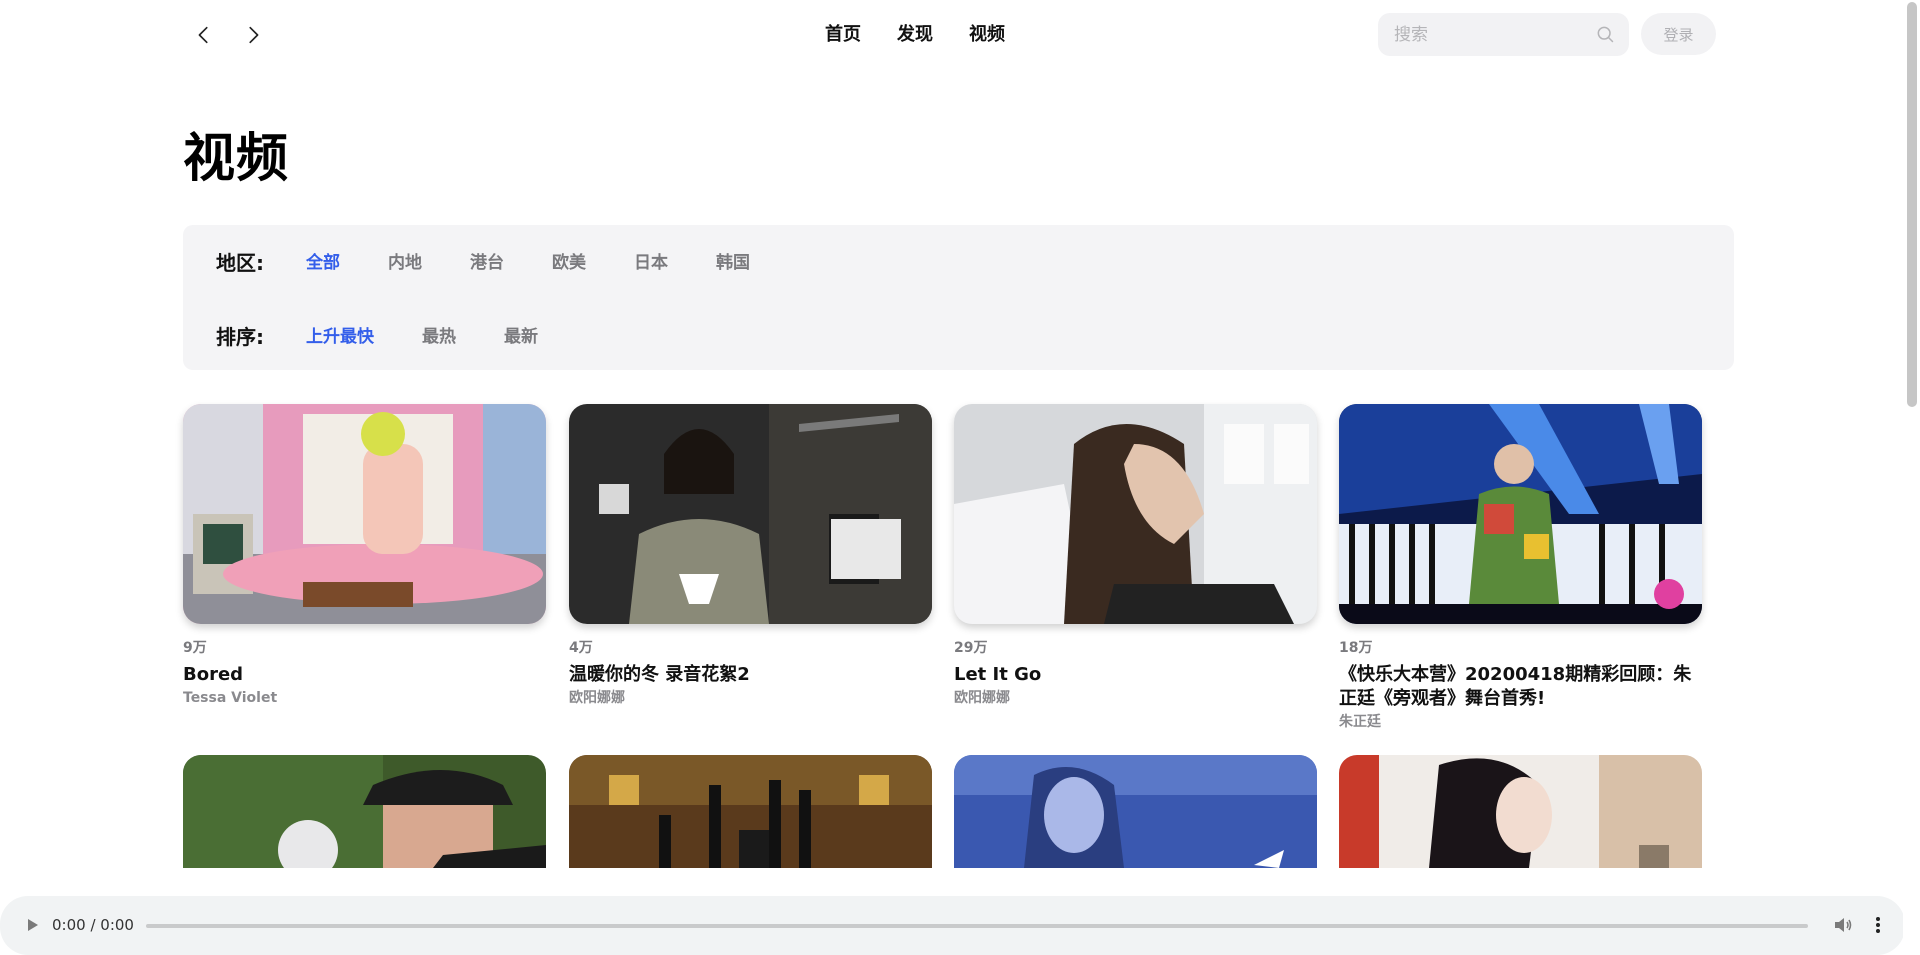 The image size is (1920, 955). Describe the element at coordinates (750, 675) in the screenshot. I see `video-title: 温暖你的冬 录音花絮2` at that location.